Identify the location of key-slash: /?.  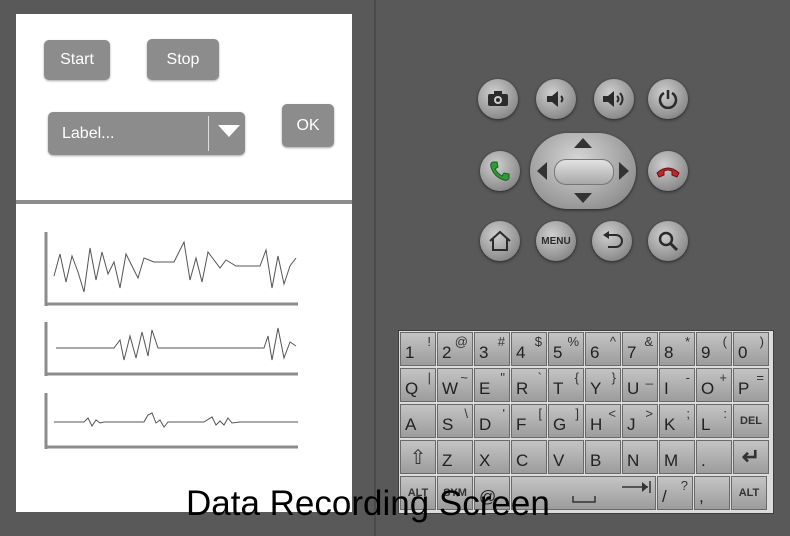
(675, 493).